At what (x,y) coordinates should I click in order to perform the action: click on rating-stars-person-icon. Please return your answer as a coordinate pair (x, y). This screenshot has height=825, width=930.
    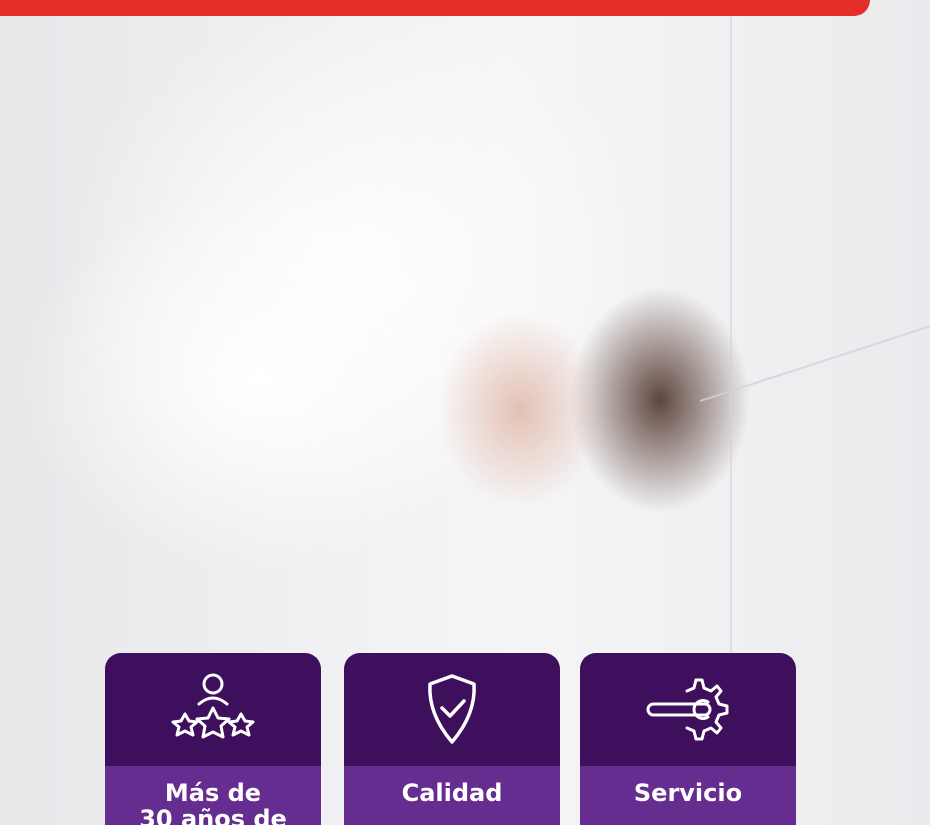
    Looking at the image, I should click on (213, 705).